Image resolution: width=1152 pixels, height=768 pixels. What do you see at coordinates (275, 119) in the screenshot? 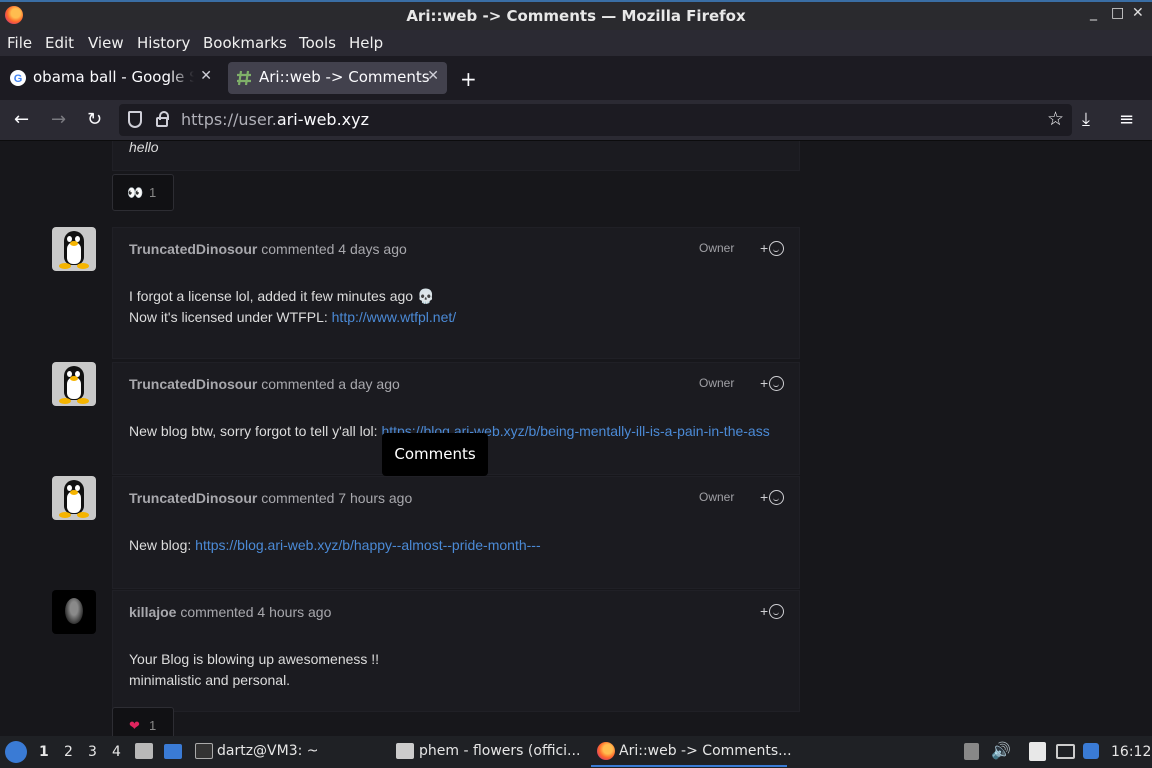
I see `url-text: https://user.ari-web.xyz` at bounding box center [275, 119].